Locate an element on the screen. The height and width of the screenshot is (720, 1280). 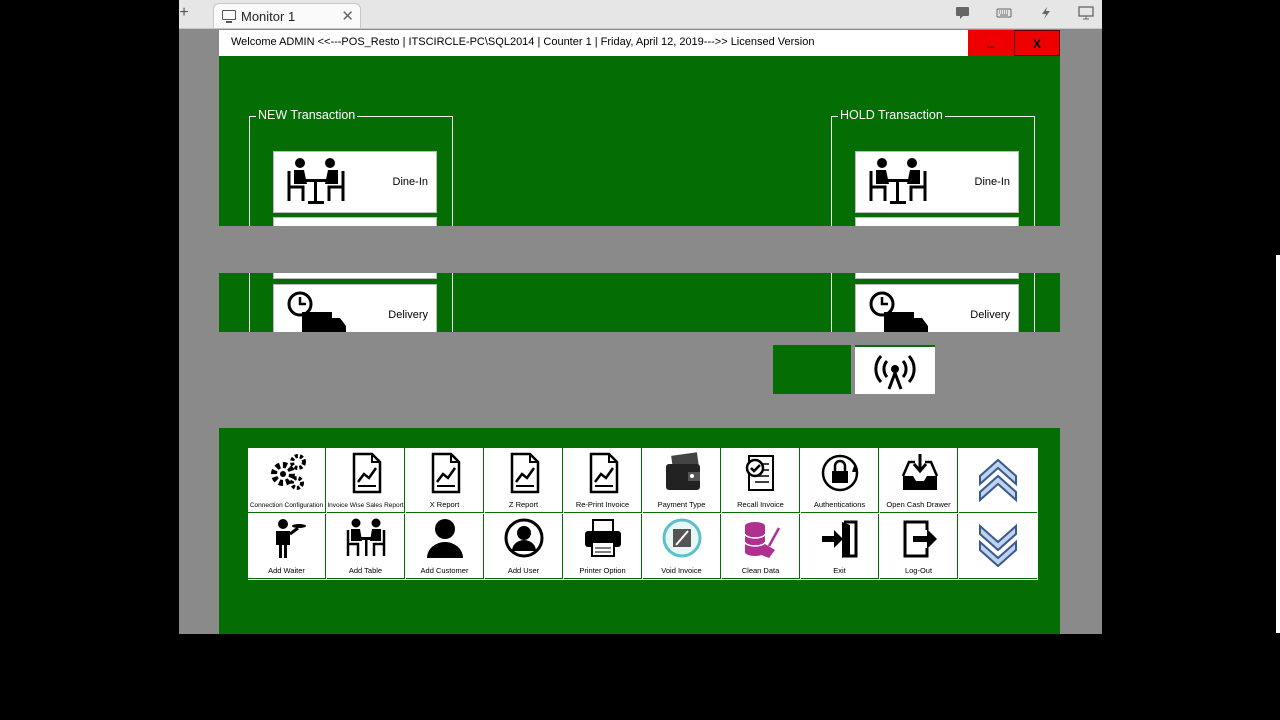
customer-icon is located at coordinates (445, 538).